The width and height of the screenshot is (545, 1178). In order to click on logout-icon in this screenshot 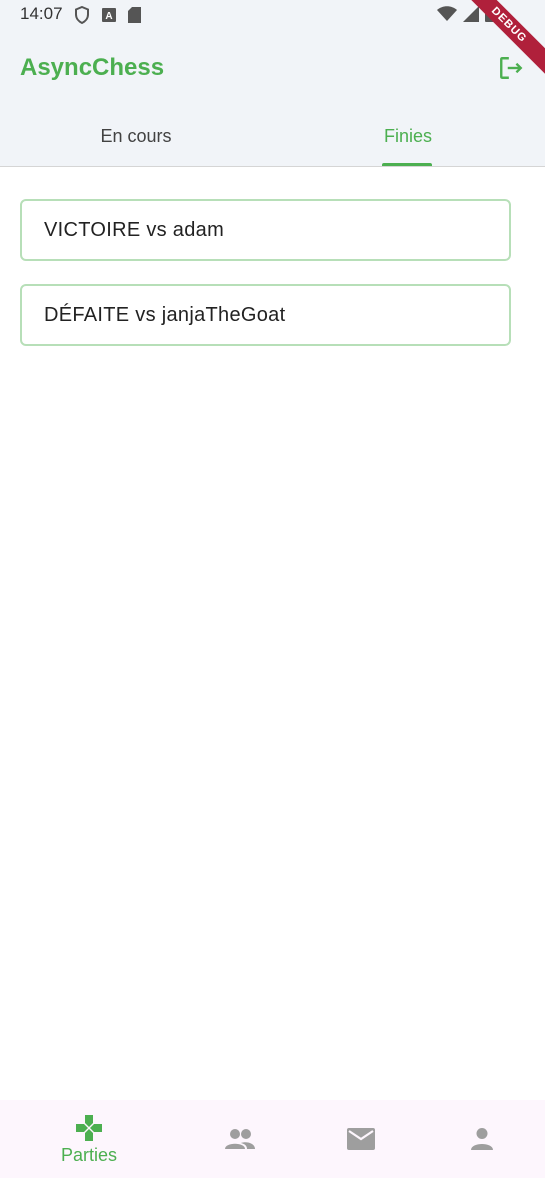, I will do `click(511, 68)`.